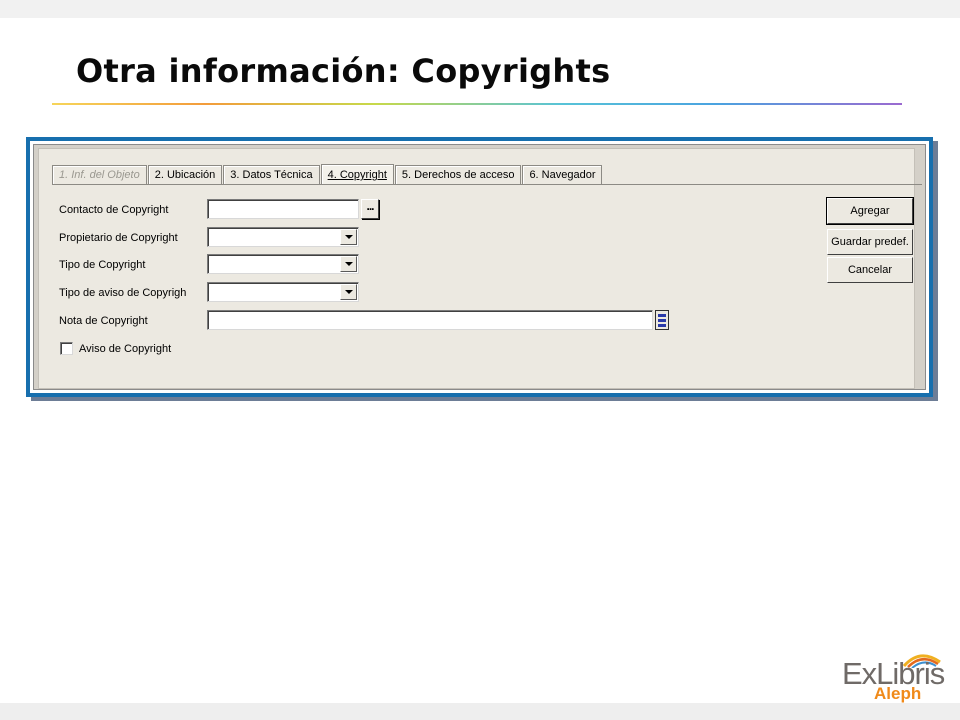  What do you see at coordinates (477, 104) in the screenshot?
I see `title-underline` at bounding box center [477, 104].